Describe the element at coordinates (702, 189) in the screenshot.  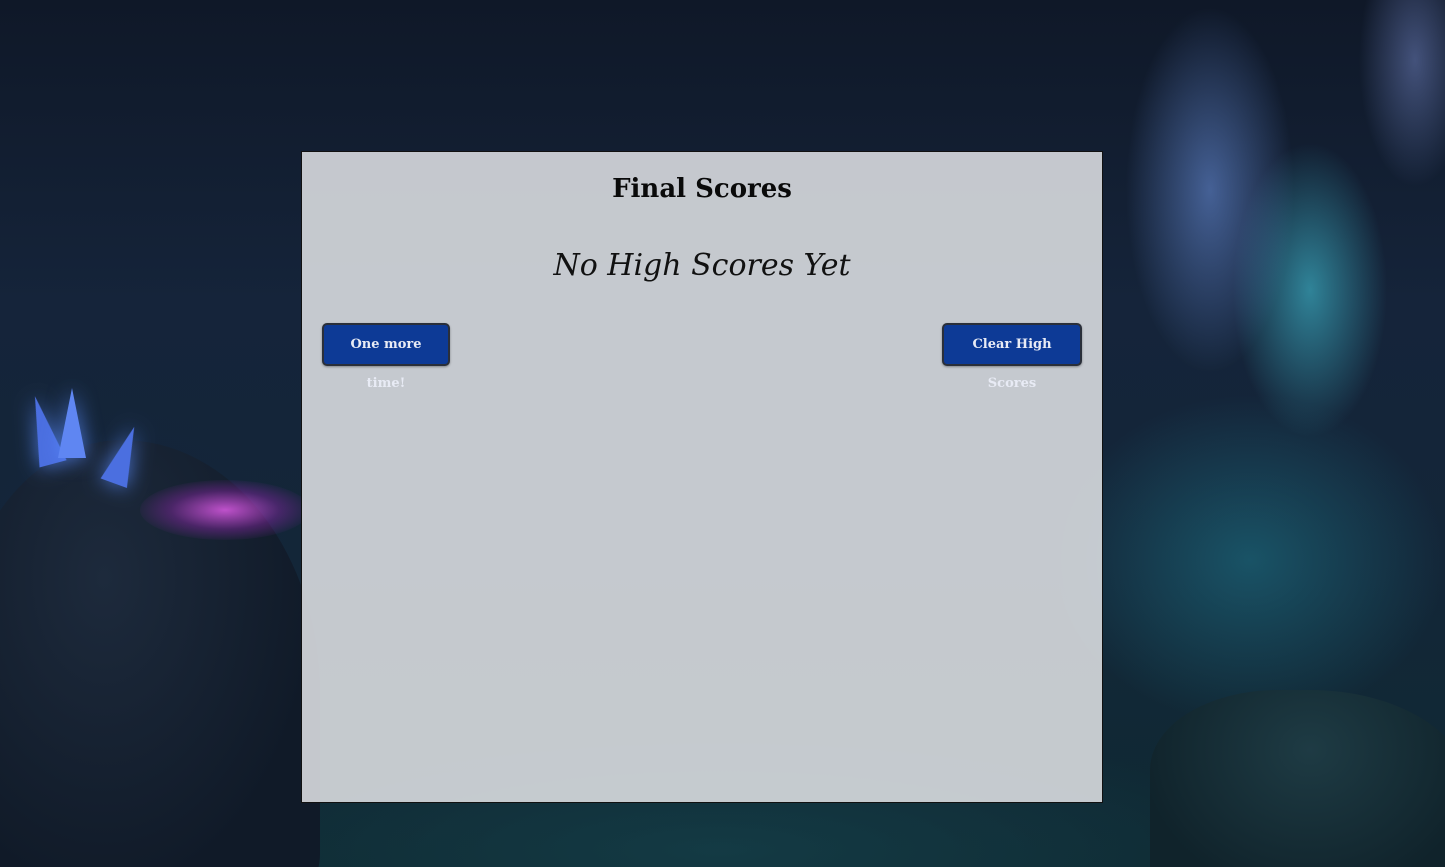
I see `panel-title: Final Scores` at that location.